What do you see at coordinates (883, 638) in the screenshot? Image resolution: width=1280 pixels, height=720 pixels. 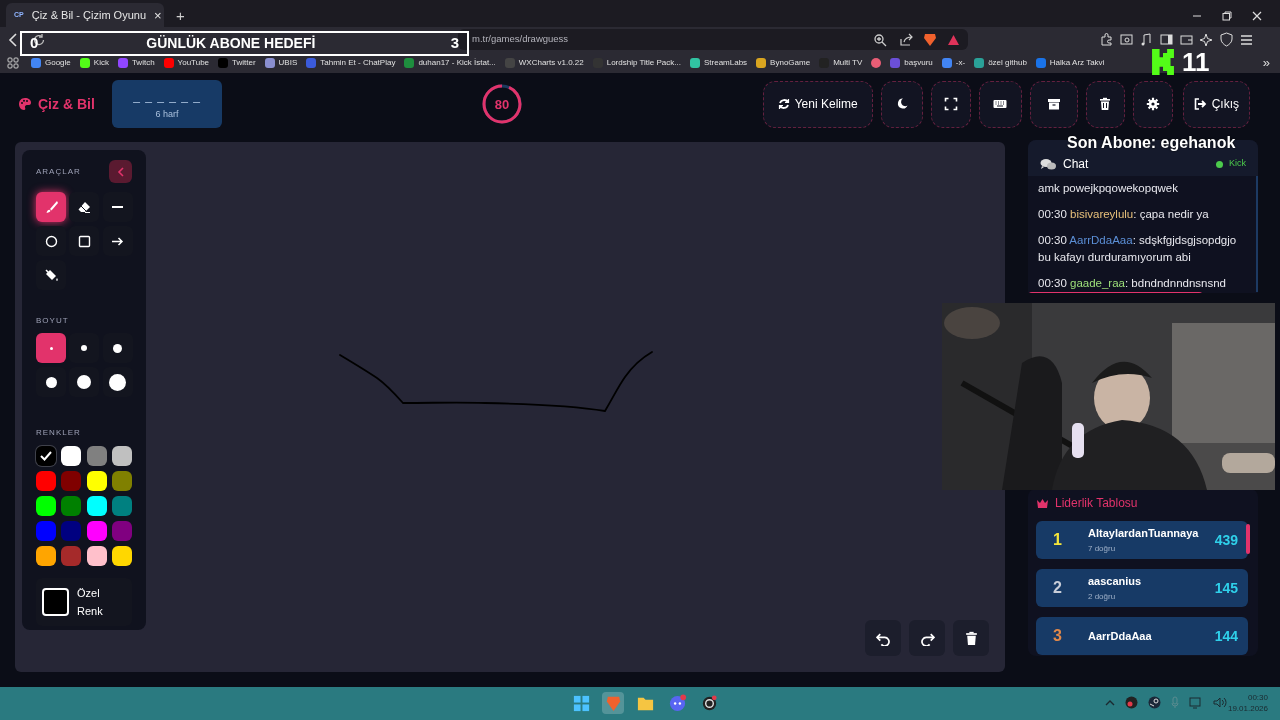 I see `undo-button` at bounding box center [883, 638].